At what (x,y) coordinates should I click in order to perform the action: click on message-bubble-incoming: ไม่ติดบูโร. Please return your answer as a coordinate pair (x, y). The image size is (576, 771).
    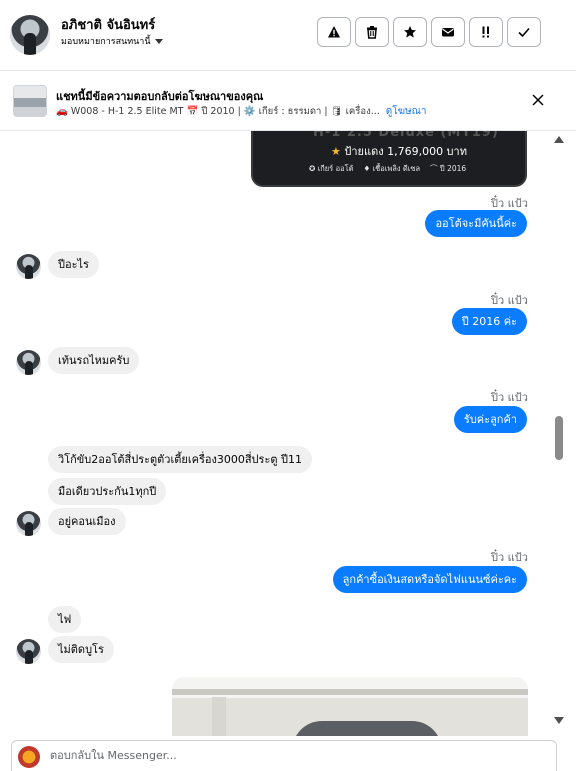
    Looking at the image, I should click on (81, 649).